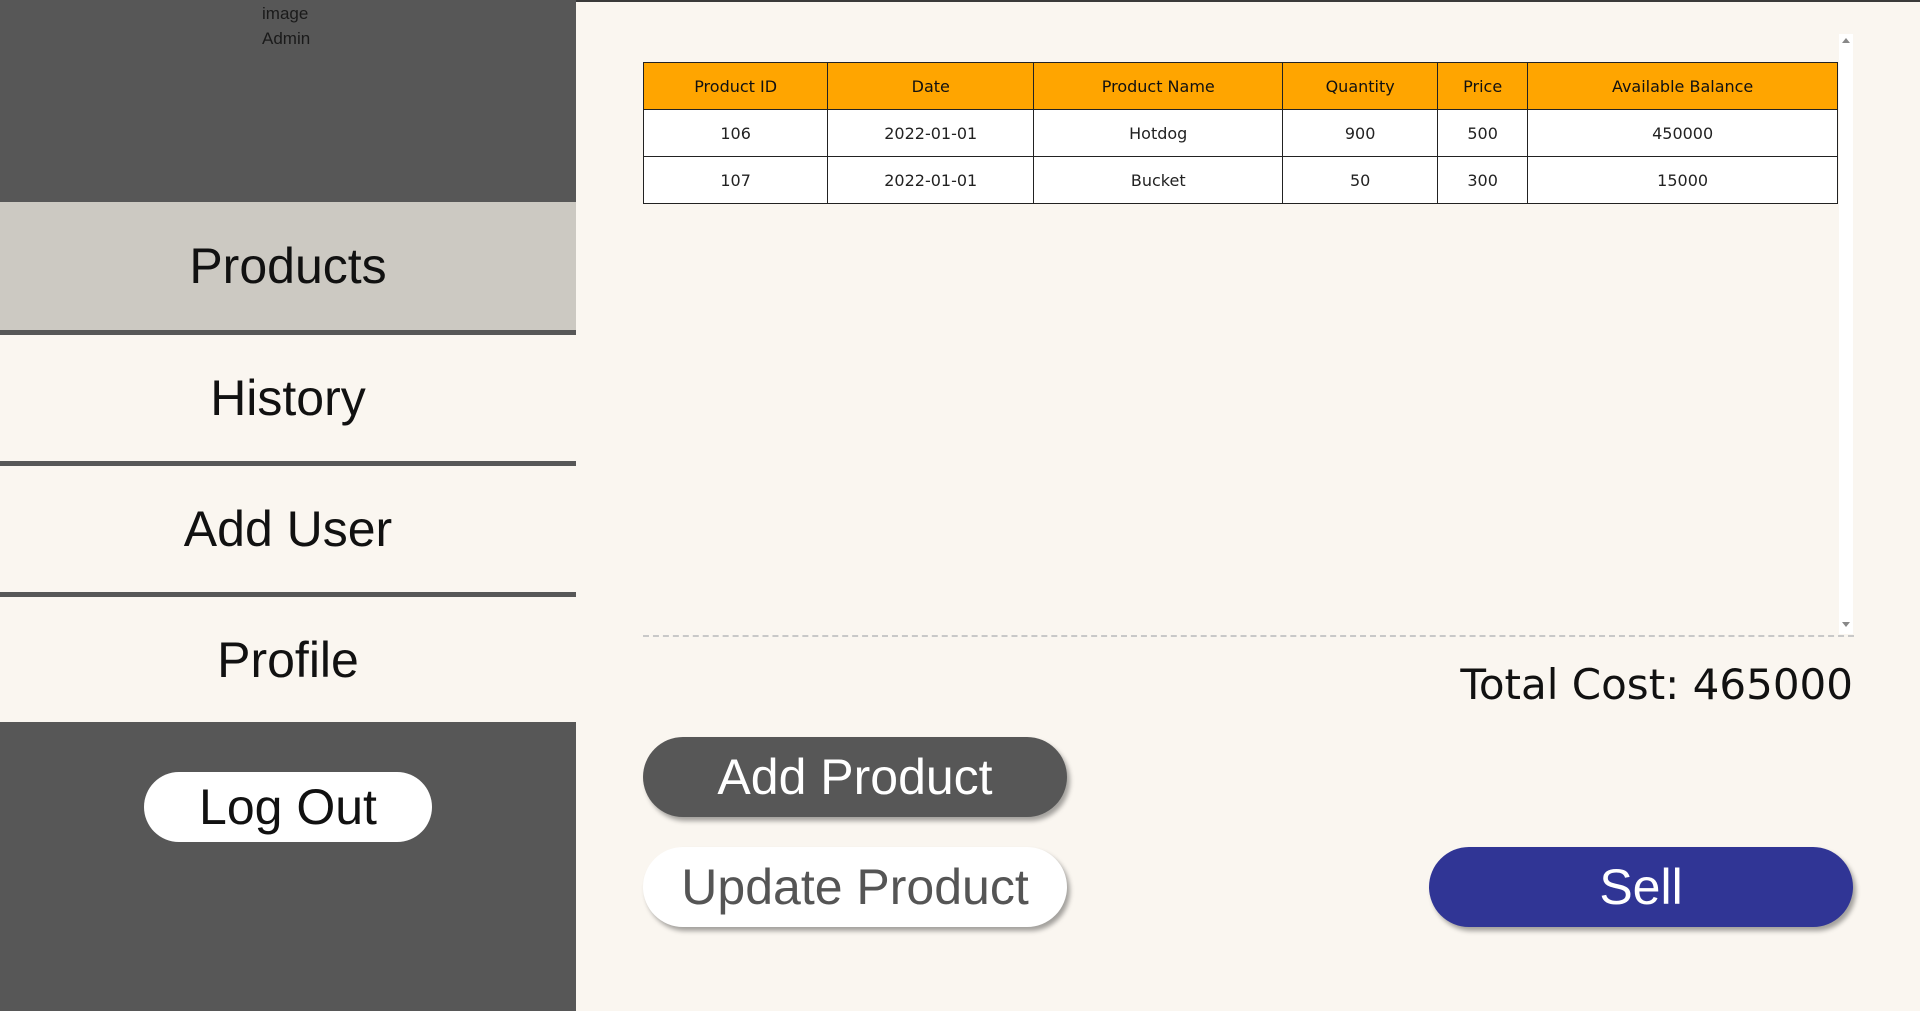  What do you see at coordinates (855, 887) in the screenshot?
I see `update-product-button: Update Product` at bounding box center [855, 887].